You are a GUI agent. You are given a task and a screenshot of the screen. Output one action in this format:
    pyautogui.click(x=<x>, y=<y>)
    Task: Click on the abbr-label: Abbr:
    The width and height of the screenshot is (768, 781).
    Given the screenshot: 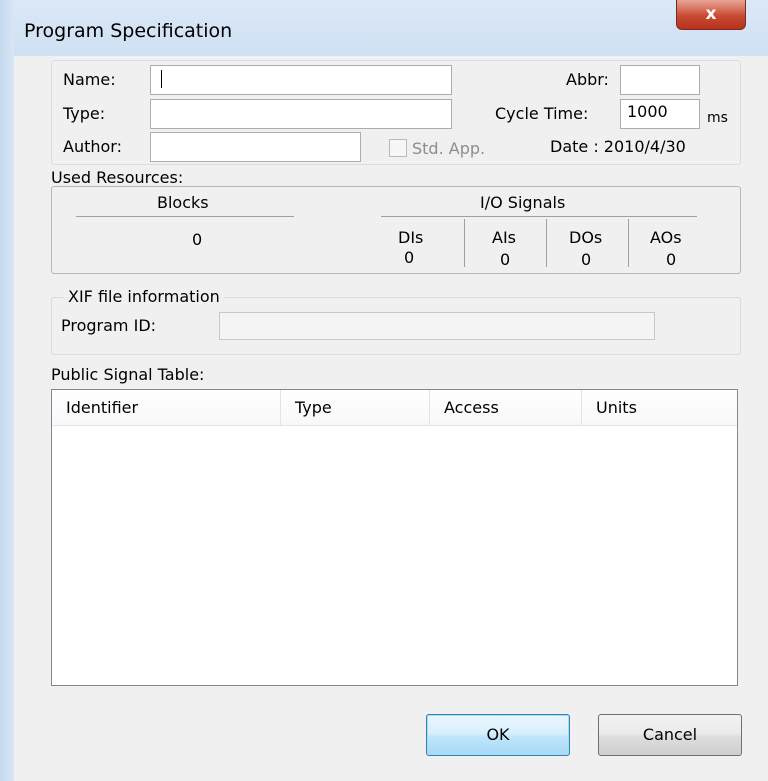 What is the action you would take?
    pyautogui.click(x=587, y=79)
    